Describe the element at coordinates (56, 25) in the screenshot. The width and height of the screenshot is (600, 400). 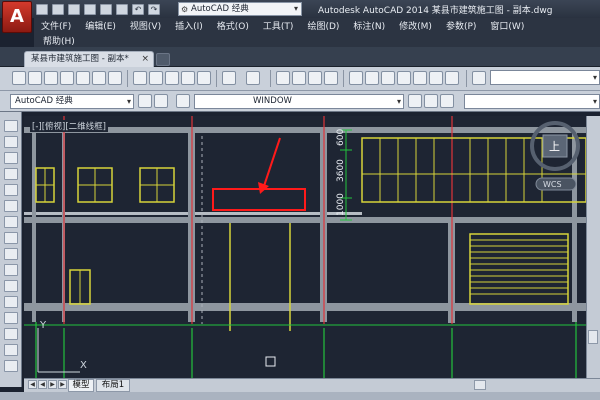
I see `menu-file: 文件(F)` at that location.